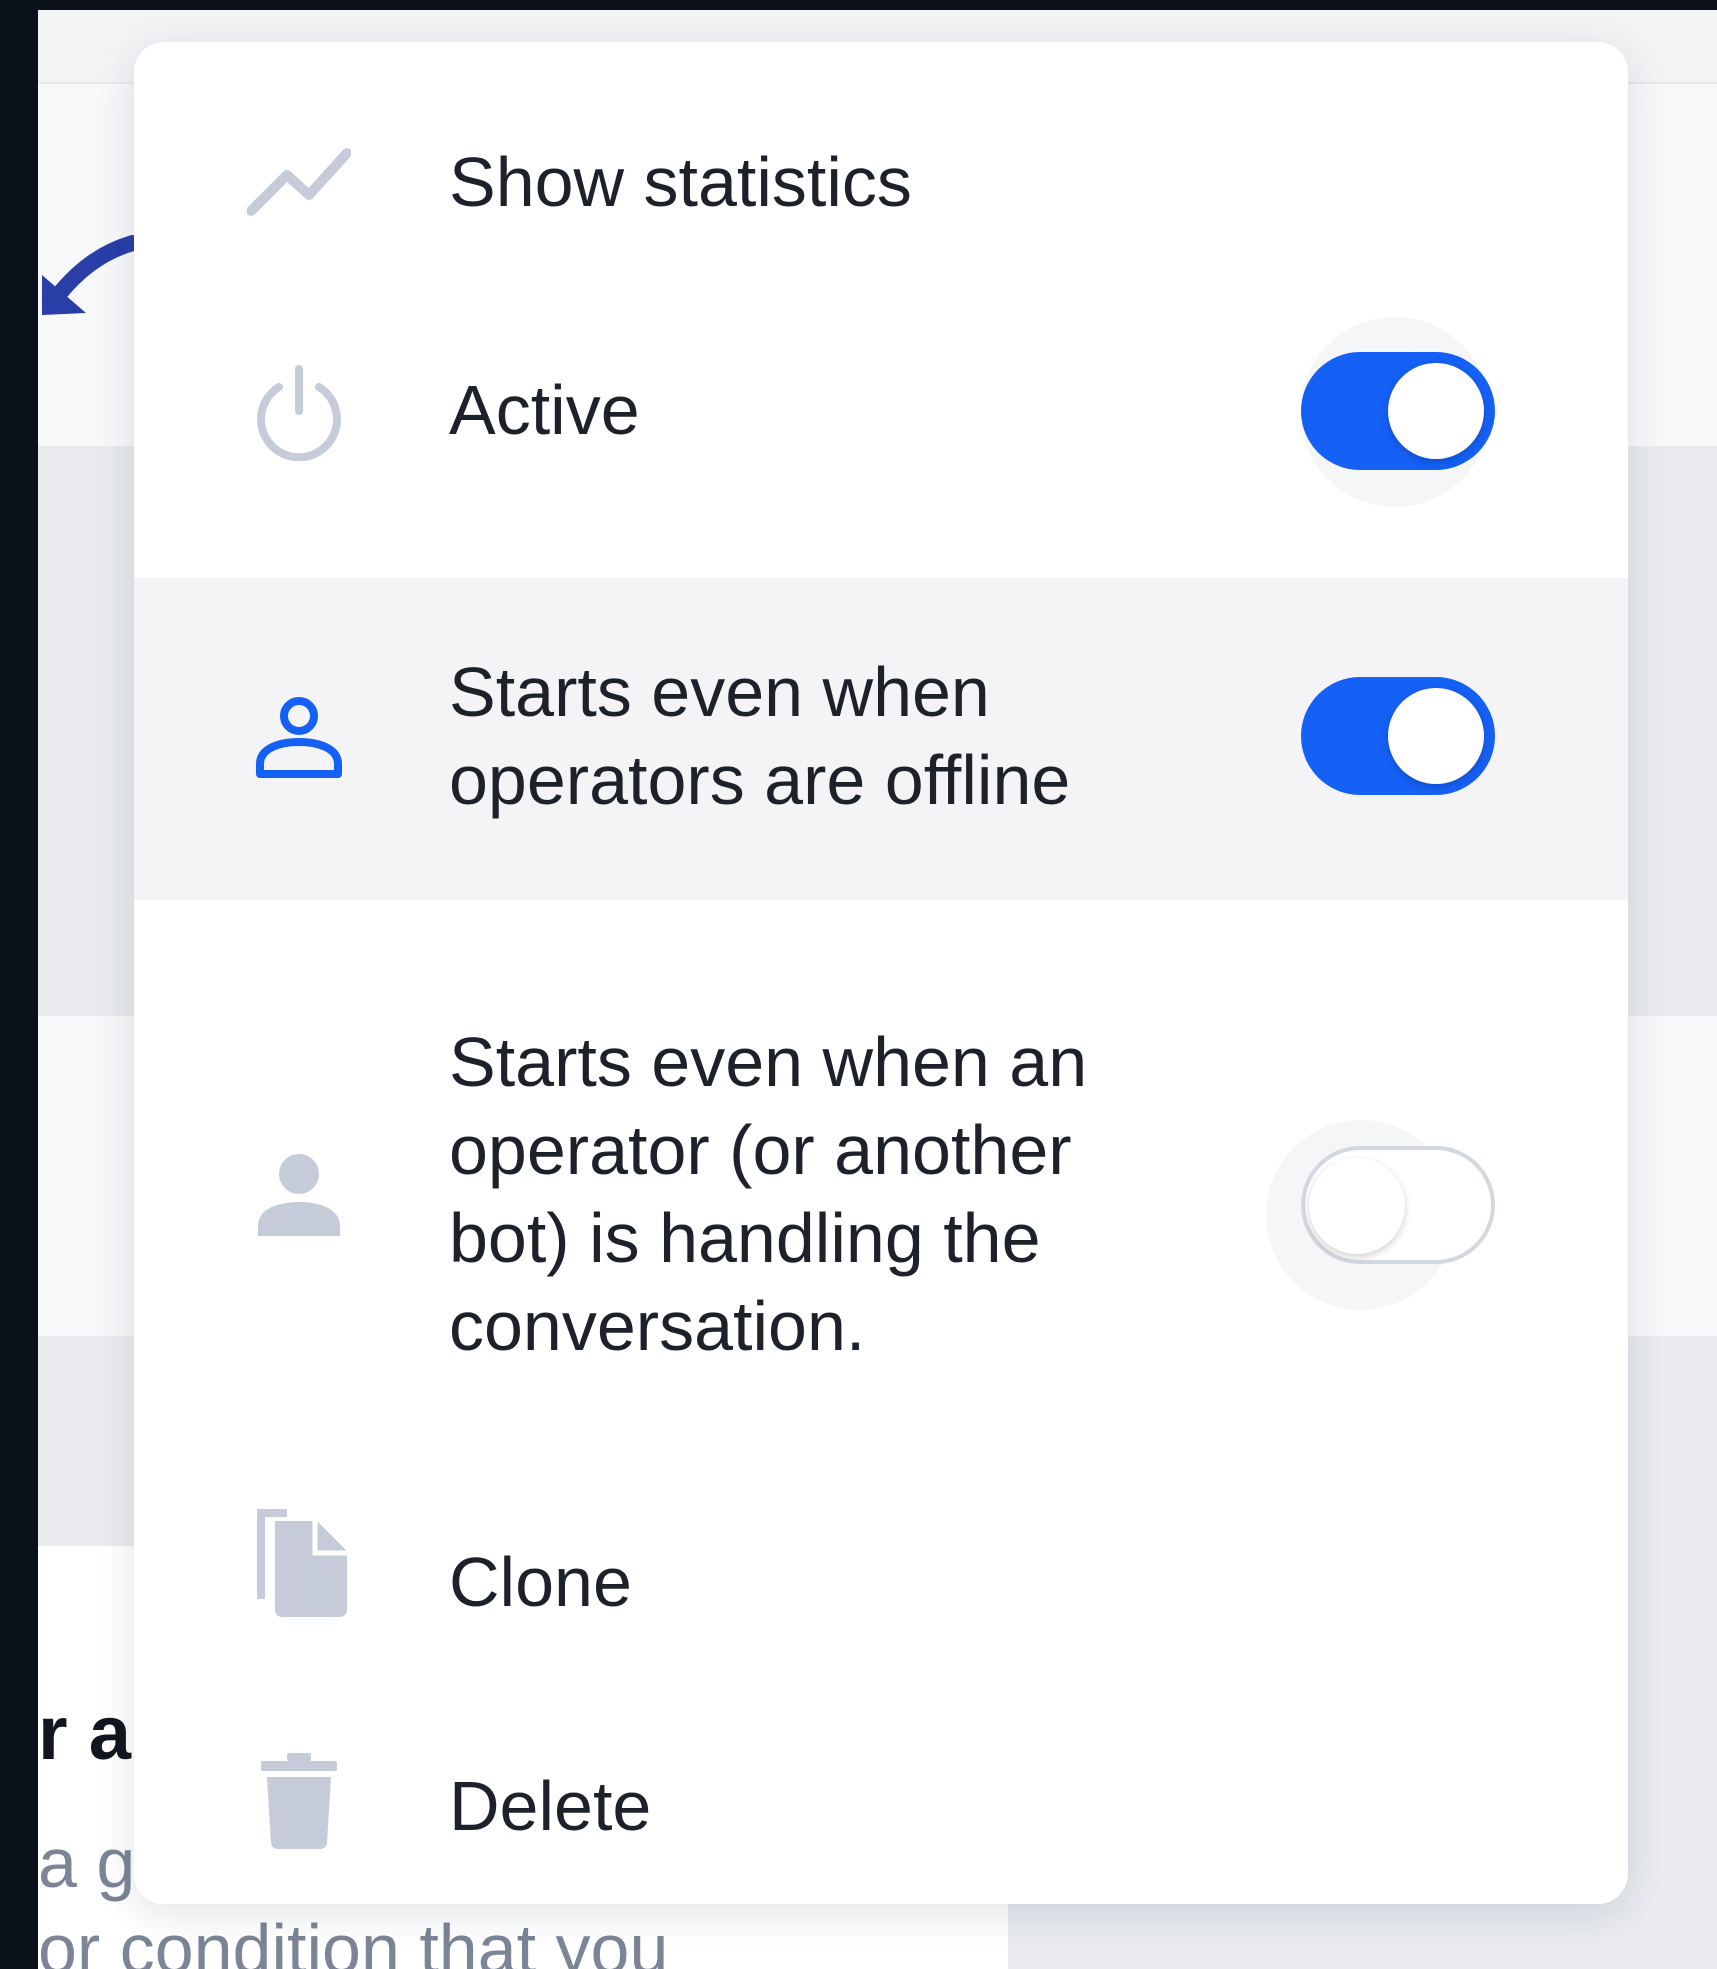  I want to click on copy-icon, so click(299, 1561).